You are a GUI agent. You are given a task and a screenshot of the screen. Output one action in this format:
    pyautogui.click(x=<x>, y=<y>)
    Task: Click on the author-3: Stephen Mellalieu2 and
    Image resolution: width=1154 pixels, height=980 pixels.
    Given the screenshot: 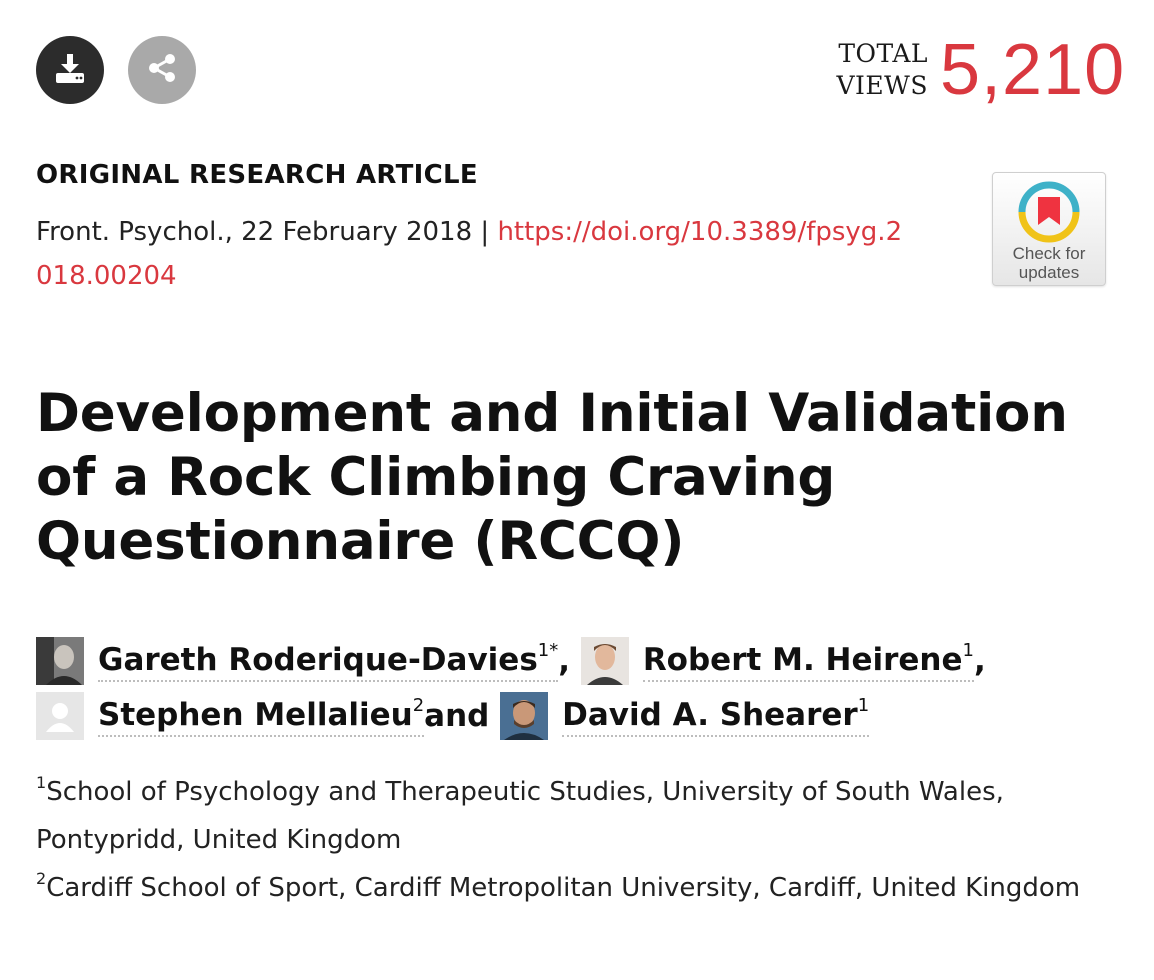 What is the action you would take?
    pyautogui.click(x=262, y=716)
    